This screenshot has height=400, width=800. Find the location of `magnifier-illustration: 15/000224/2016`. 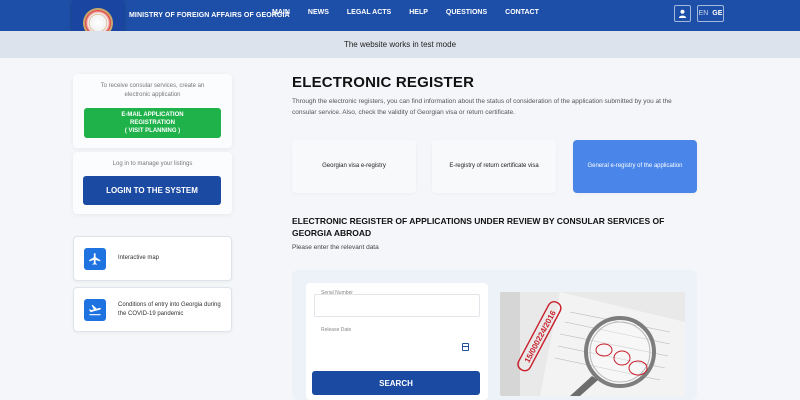

magnifier-illustration: 15/000224/2016 is located at coordinates (592, 344).